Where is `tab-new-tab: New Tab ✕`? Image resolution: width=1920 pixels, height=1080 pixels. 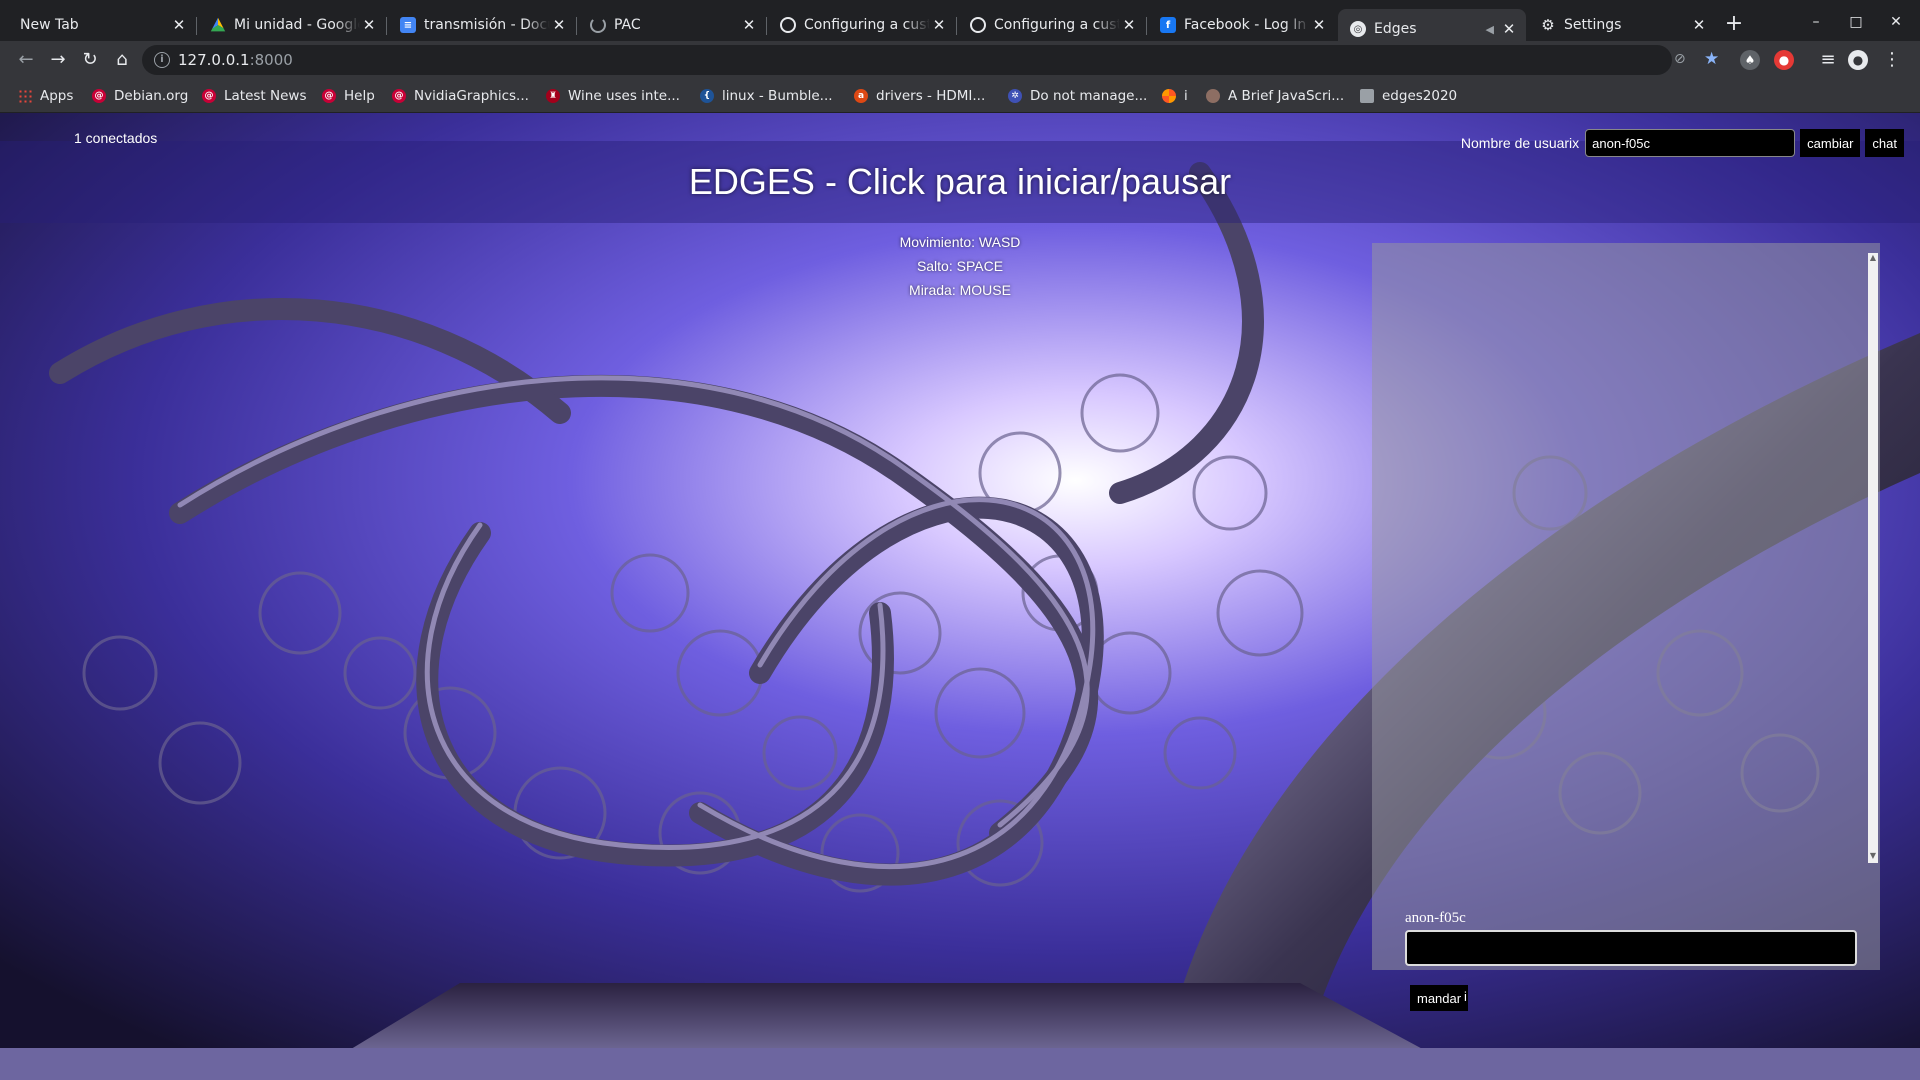 tab-new-tab: New Tab ✕ is located at coordinates (102, 25).